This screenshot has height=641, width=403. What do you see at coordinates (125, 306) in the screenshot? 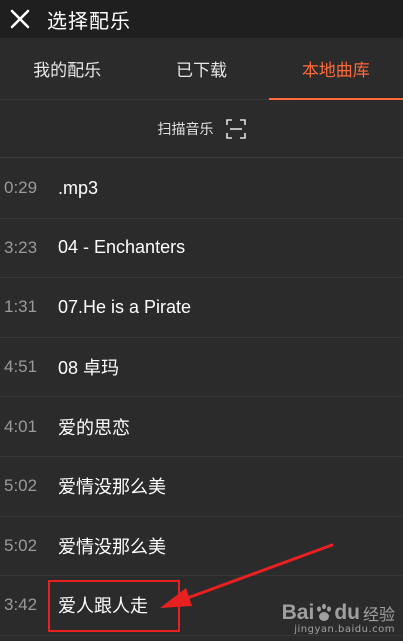
I see `track-name: 07.He is a Pirate` at bounding box center [125, 306].